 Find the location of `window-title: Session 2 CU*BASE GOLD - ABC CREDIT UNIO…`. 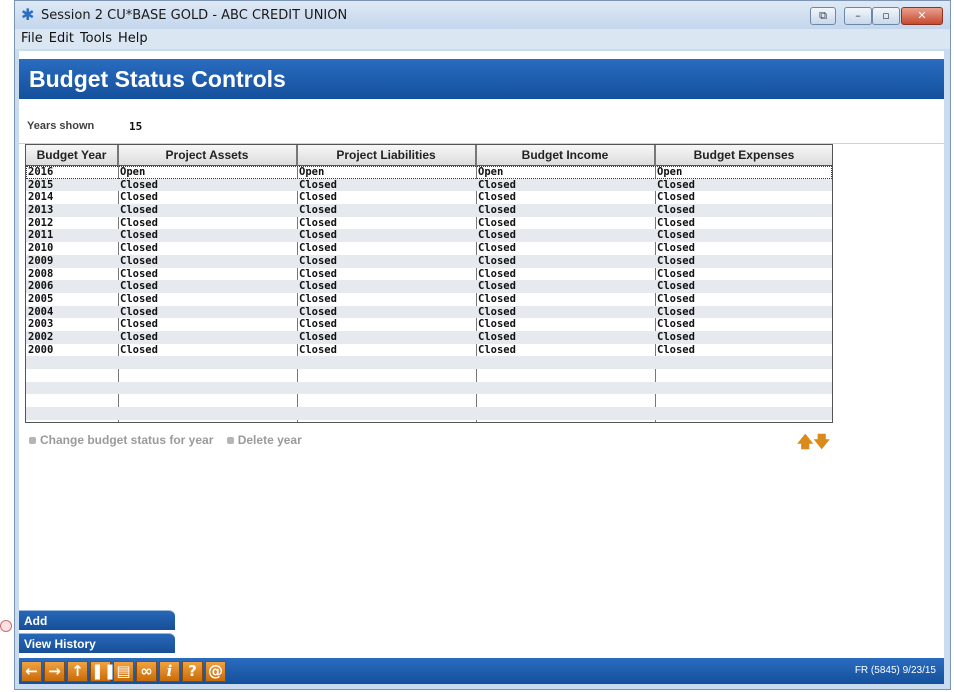

window-title: Session 2 CU*BASE GOLD - ABC CREDIT UNIO… is located at coordinates (194, 15).